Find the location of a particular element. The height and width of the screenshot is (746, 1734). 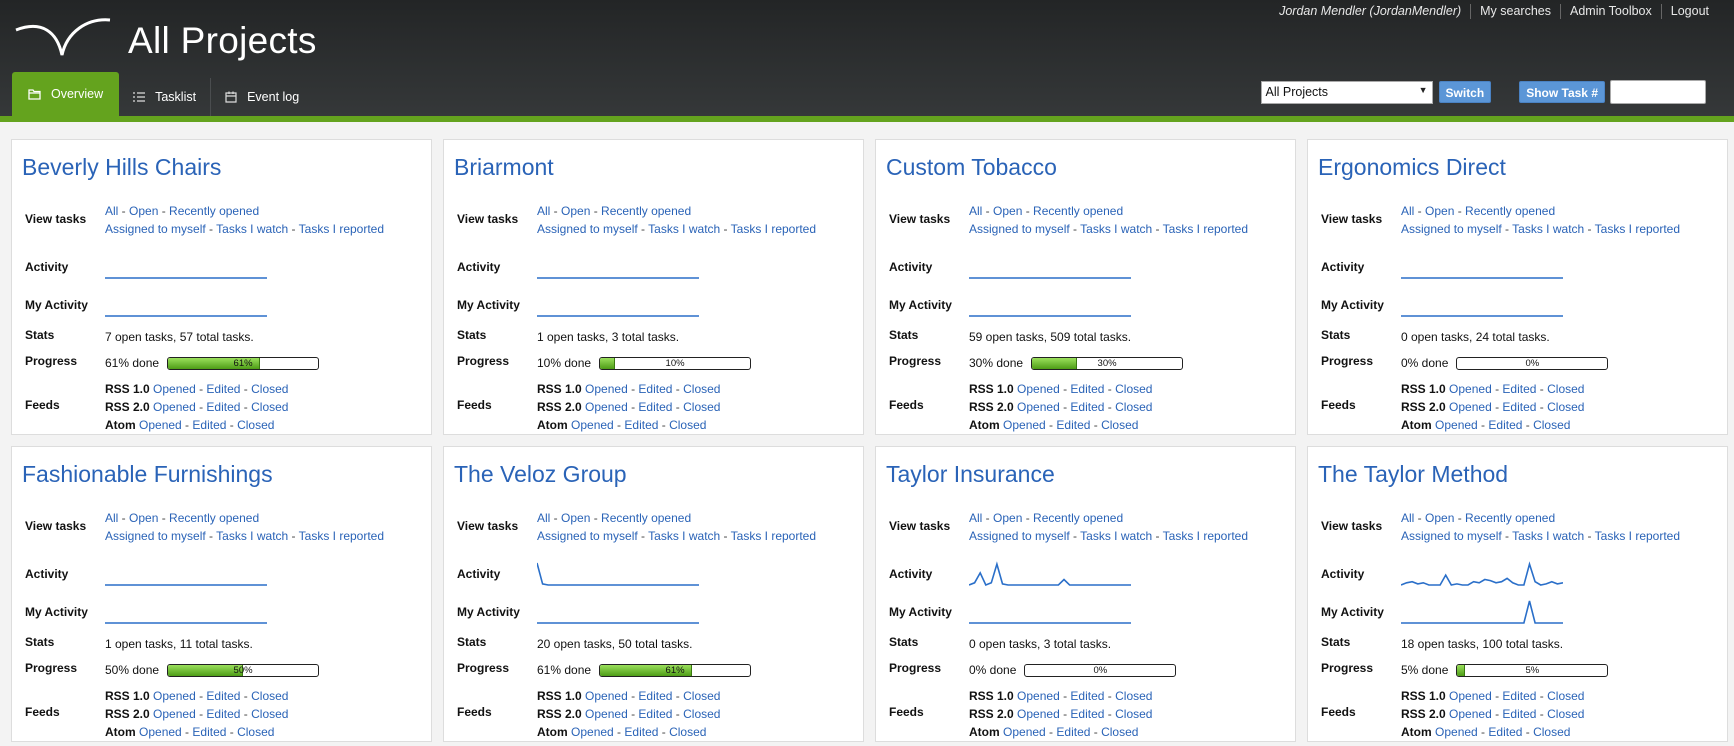

show-task-button: Show Task # is located at coordinates (1562, 92).